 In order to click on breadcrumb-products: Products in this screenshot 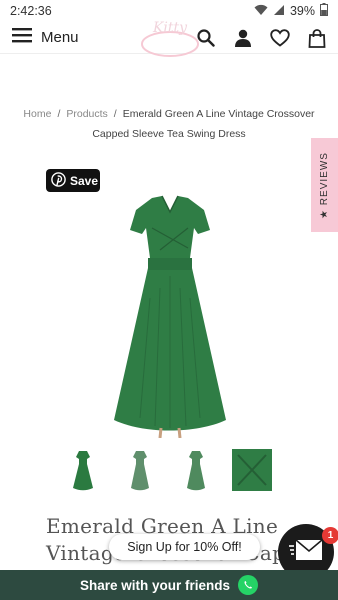, I will do `click(86, 114)`.